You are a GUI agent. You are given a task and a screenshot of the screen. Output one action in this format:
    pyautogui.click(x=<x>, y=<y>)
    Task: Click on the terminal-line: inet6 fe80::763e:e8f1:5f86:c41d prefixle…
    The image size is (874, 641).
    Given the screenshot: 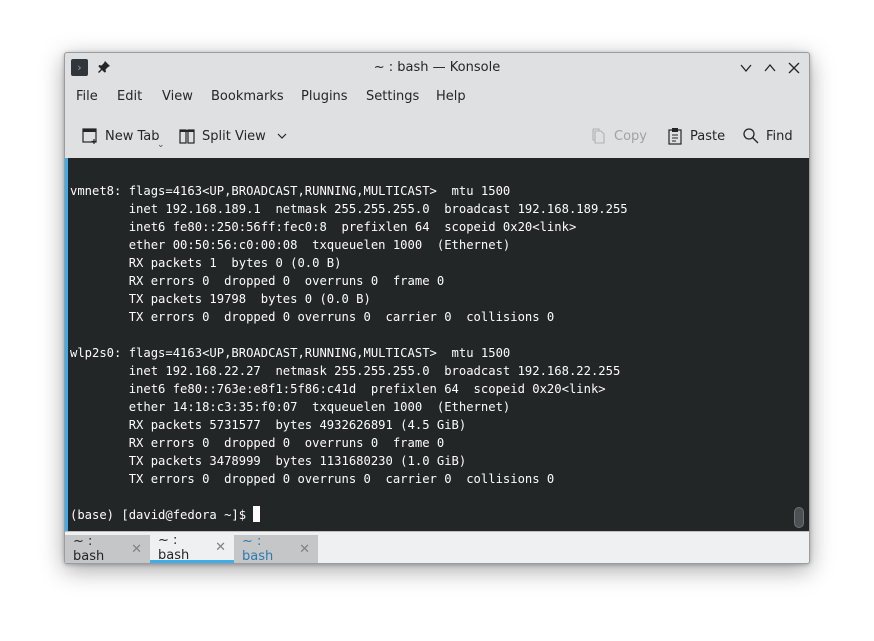 What is the action you would take?
    pyautogui.click(x=367, y=389)
    